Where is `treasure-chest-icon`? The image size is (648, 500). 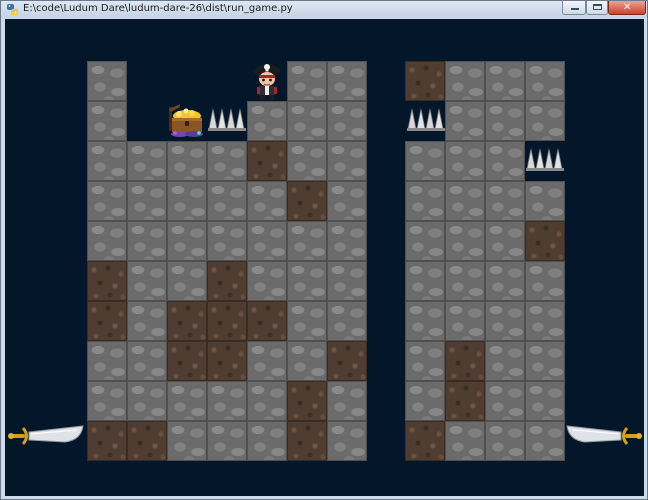 treasure-chest-icon is located at coordinates (186, 120).